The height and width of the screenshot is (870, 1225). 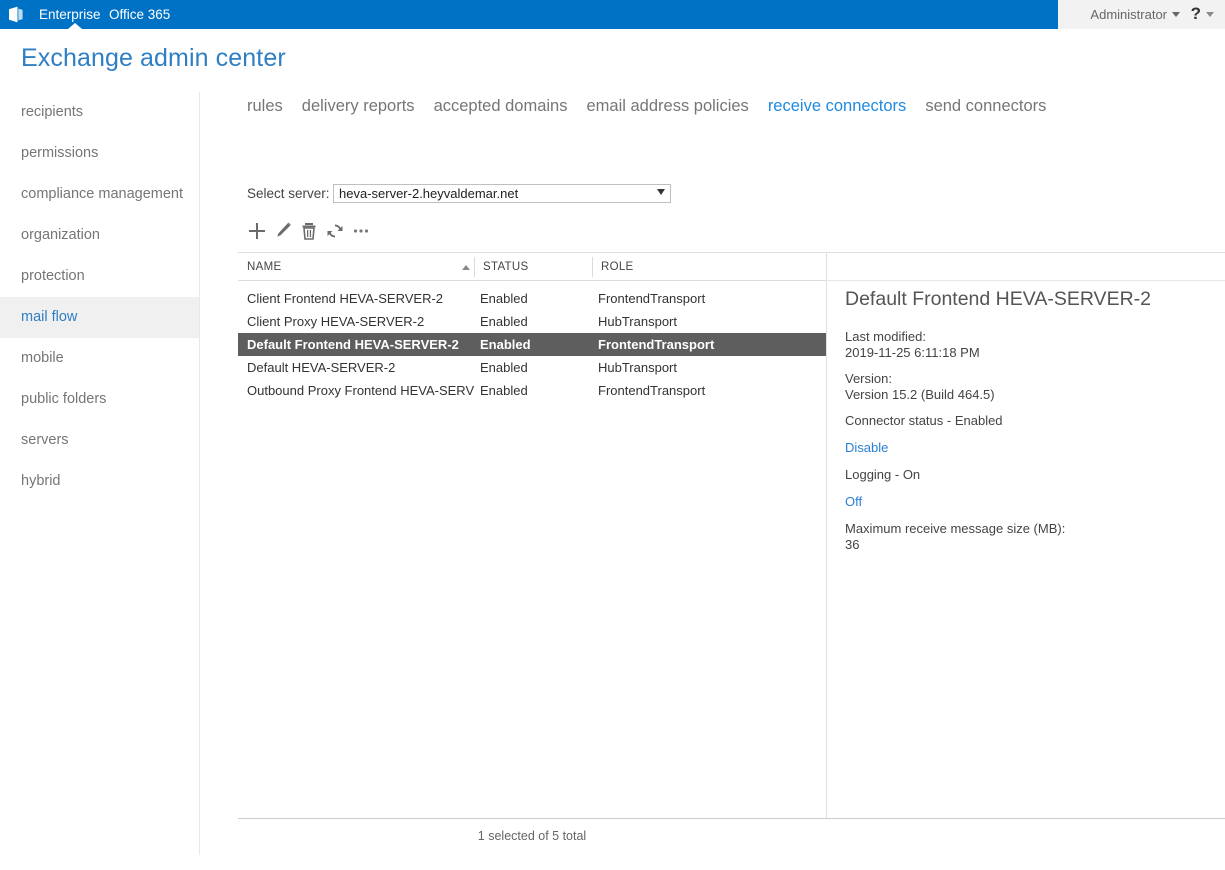 I want to click on detail-last-modified-value: 2019-11-25 6:11:18 PM, so click(x=912, y=352).